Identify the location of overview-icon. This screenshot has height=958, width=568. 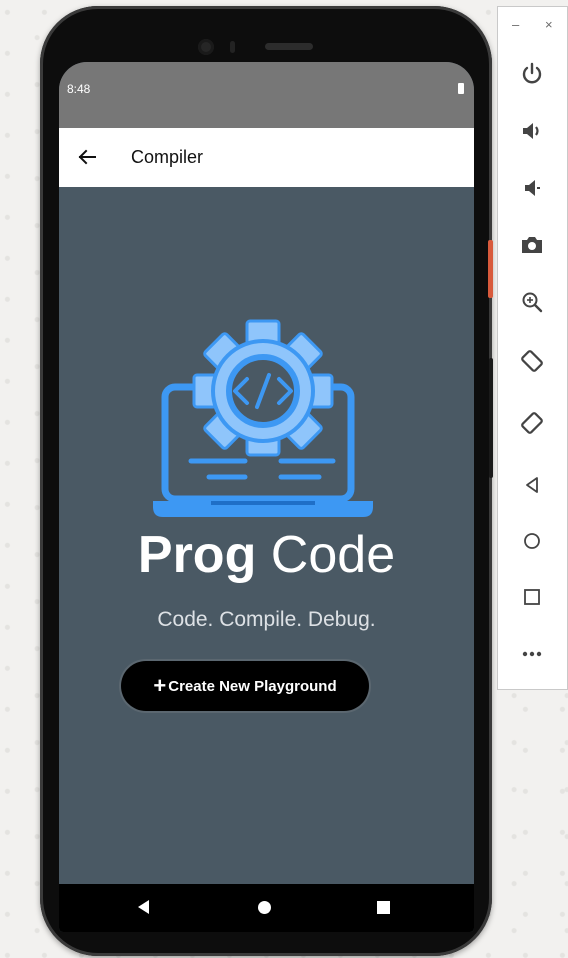
(532, 597).